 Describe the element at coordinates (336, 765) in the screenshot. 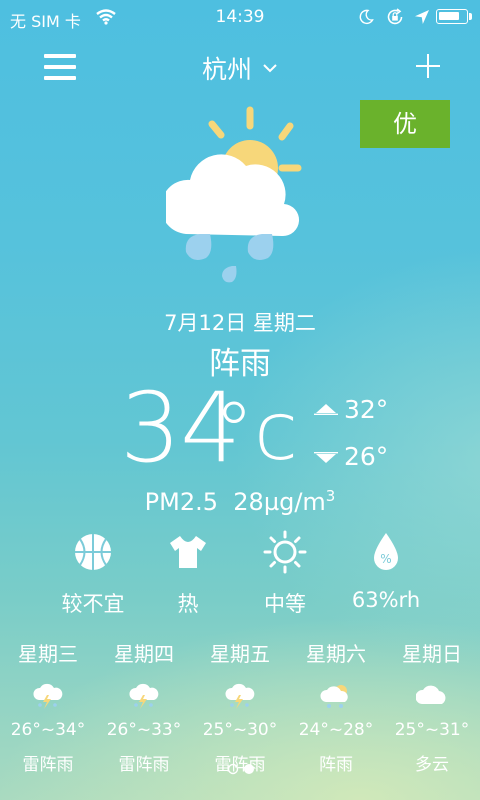

I see `forecast-condition-4: 阵雨` at that location.